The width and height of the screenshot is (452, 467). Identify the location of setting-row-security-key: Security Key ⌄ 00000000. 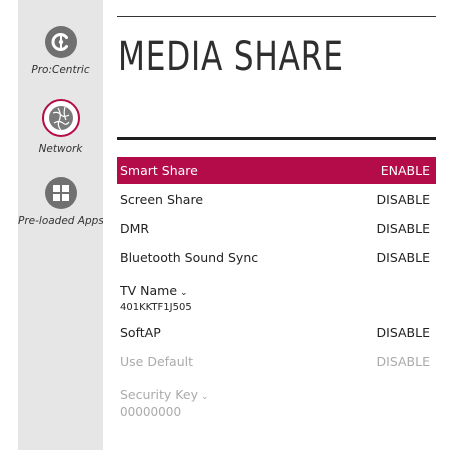
(276, 403).